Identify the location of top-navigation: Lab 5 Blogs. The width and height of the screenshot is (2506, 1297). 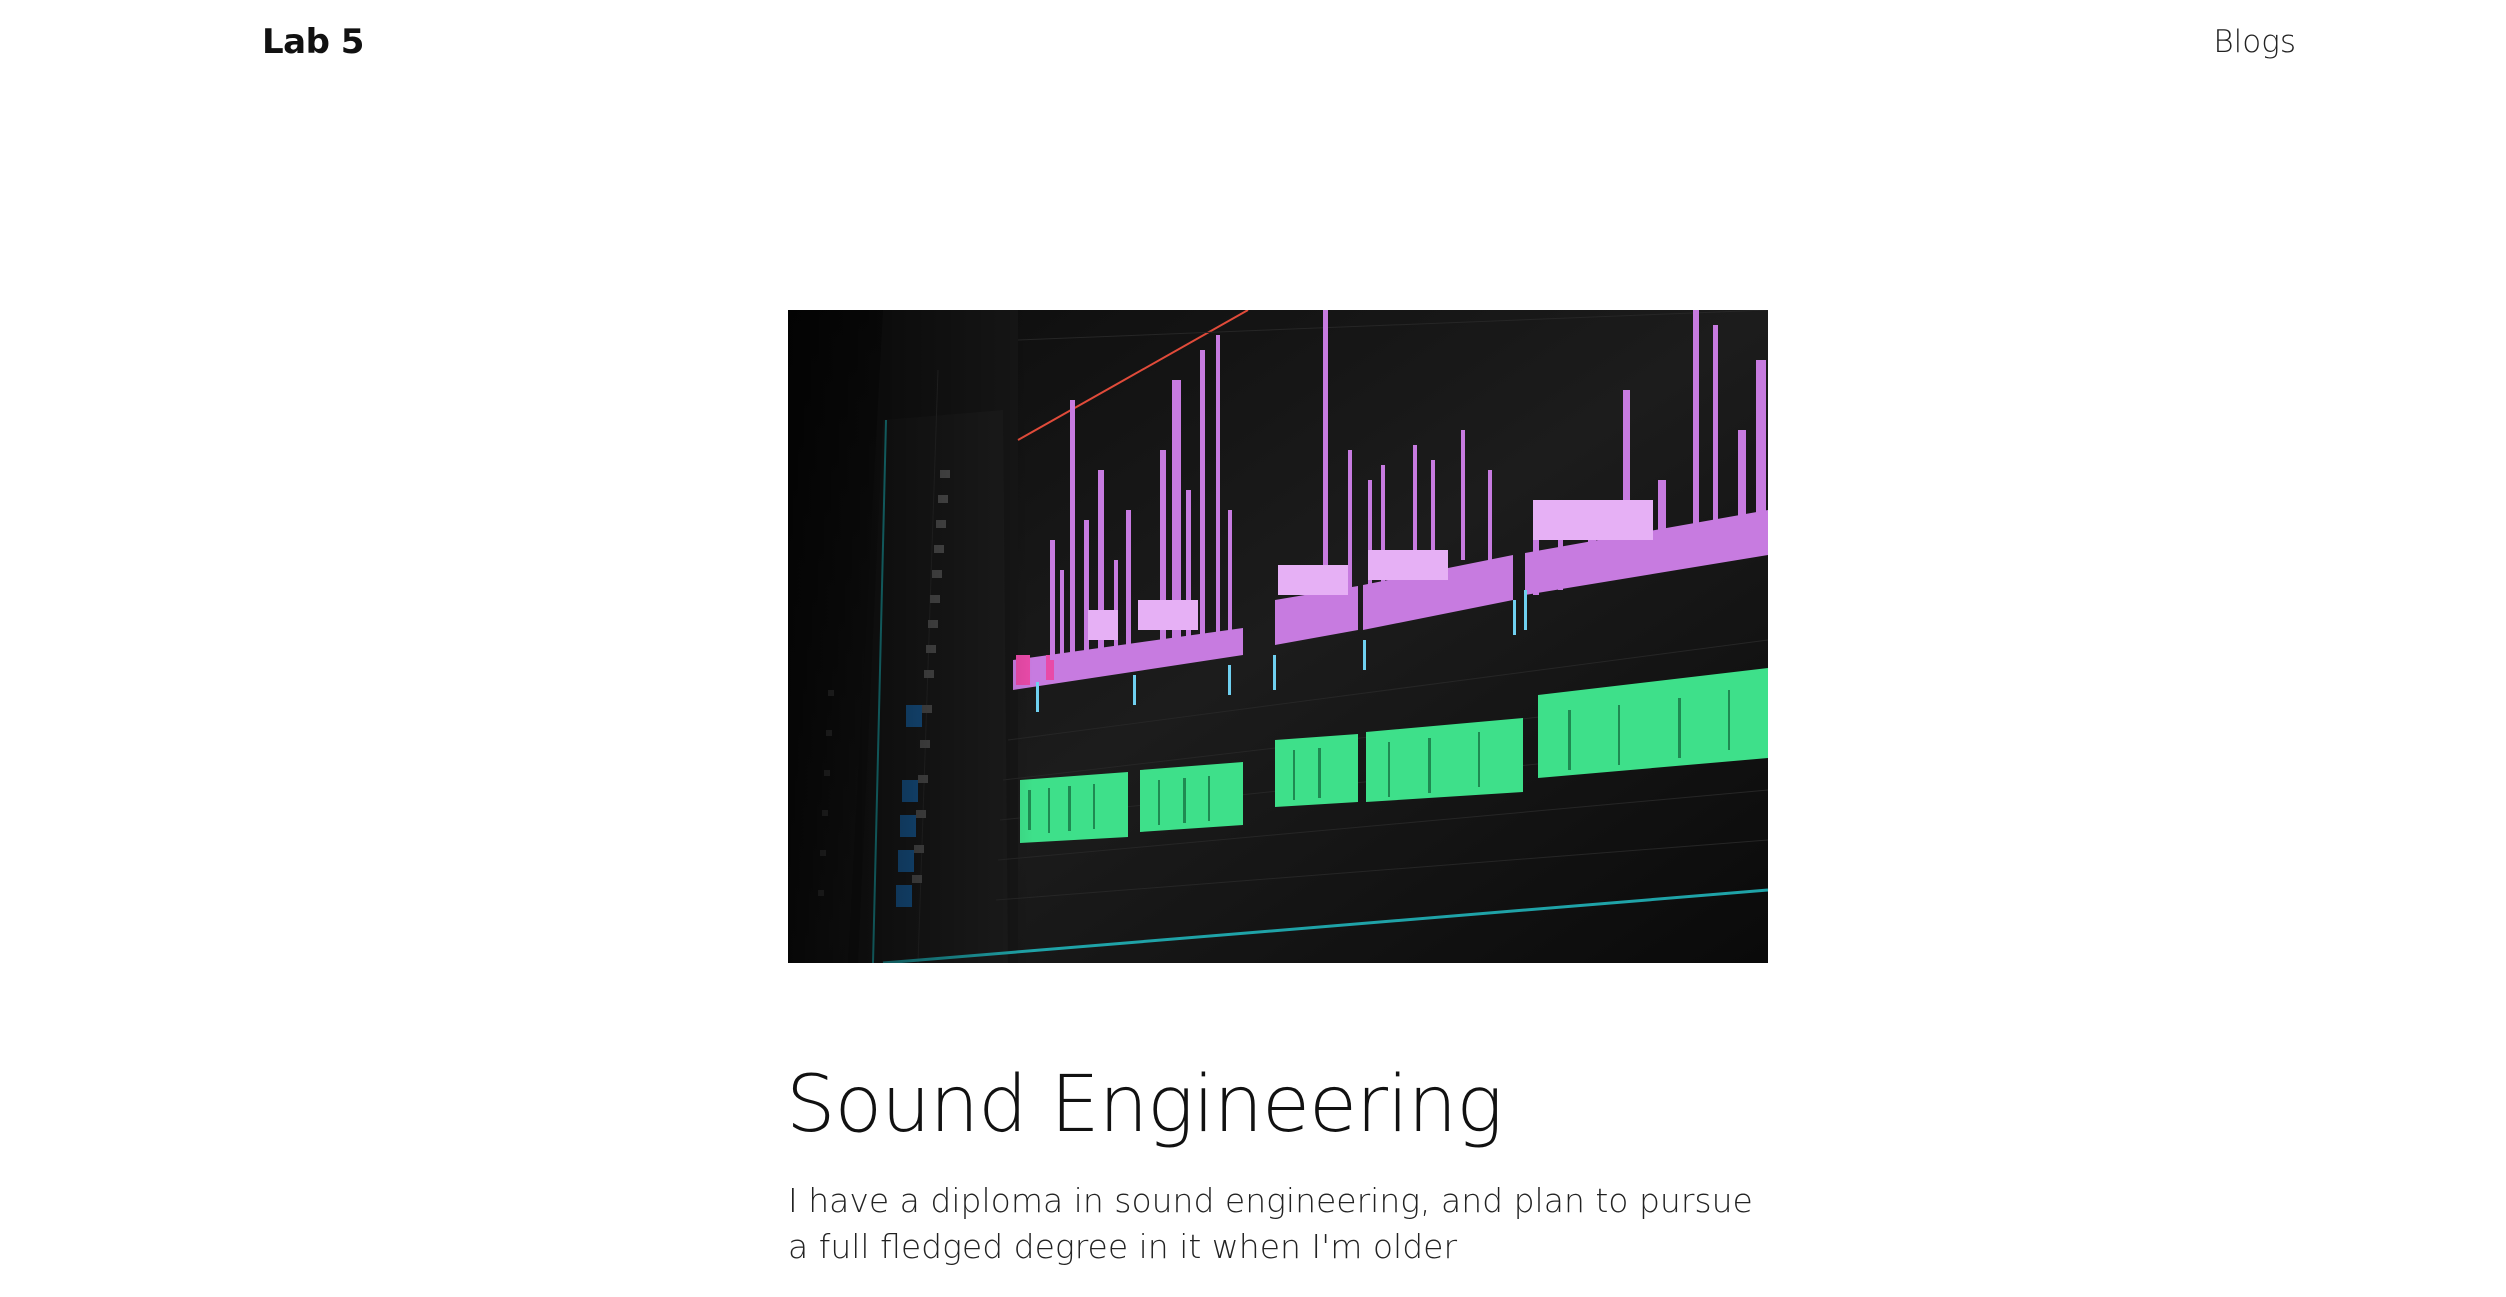
(1253, 46).